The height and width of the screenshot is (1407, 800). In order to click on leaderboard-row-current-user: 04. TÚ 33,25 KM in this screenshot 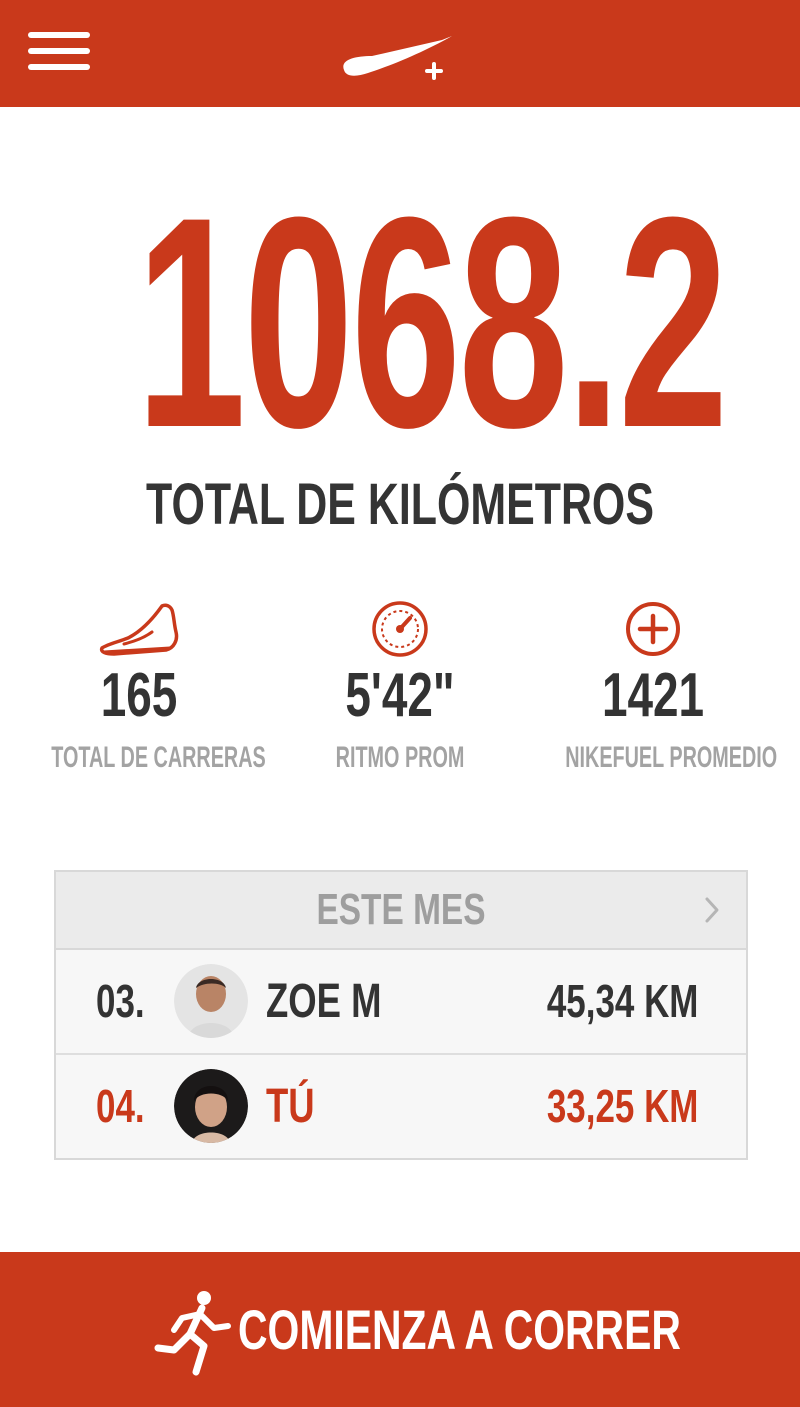, I will do `click(401, 1106)`.